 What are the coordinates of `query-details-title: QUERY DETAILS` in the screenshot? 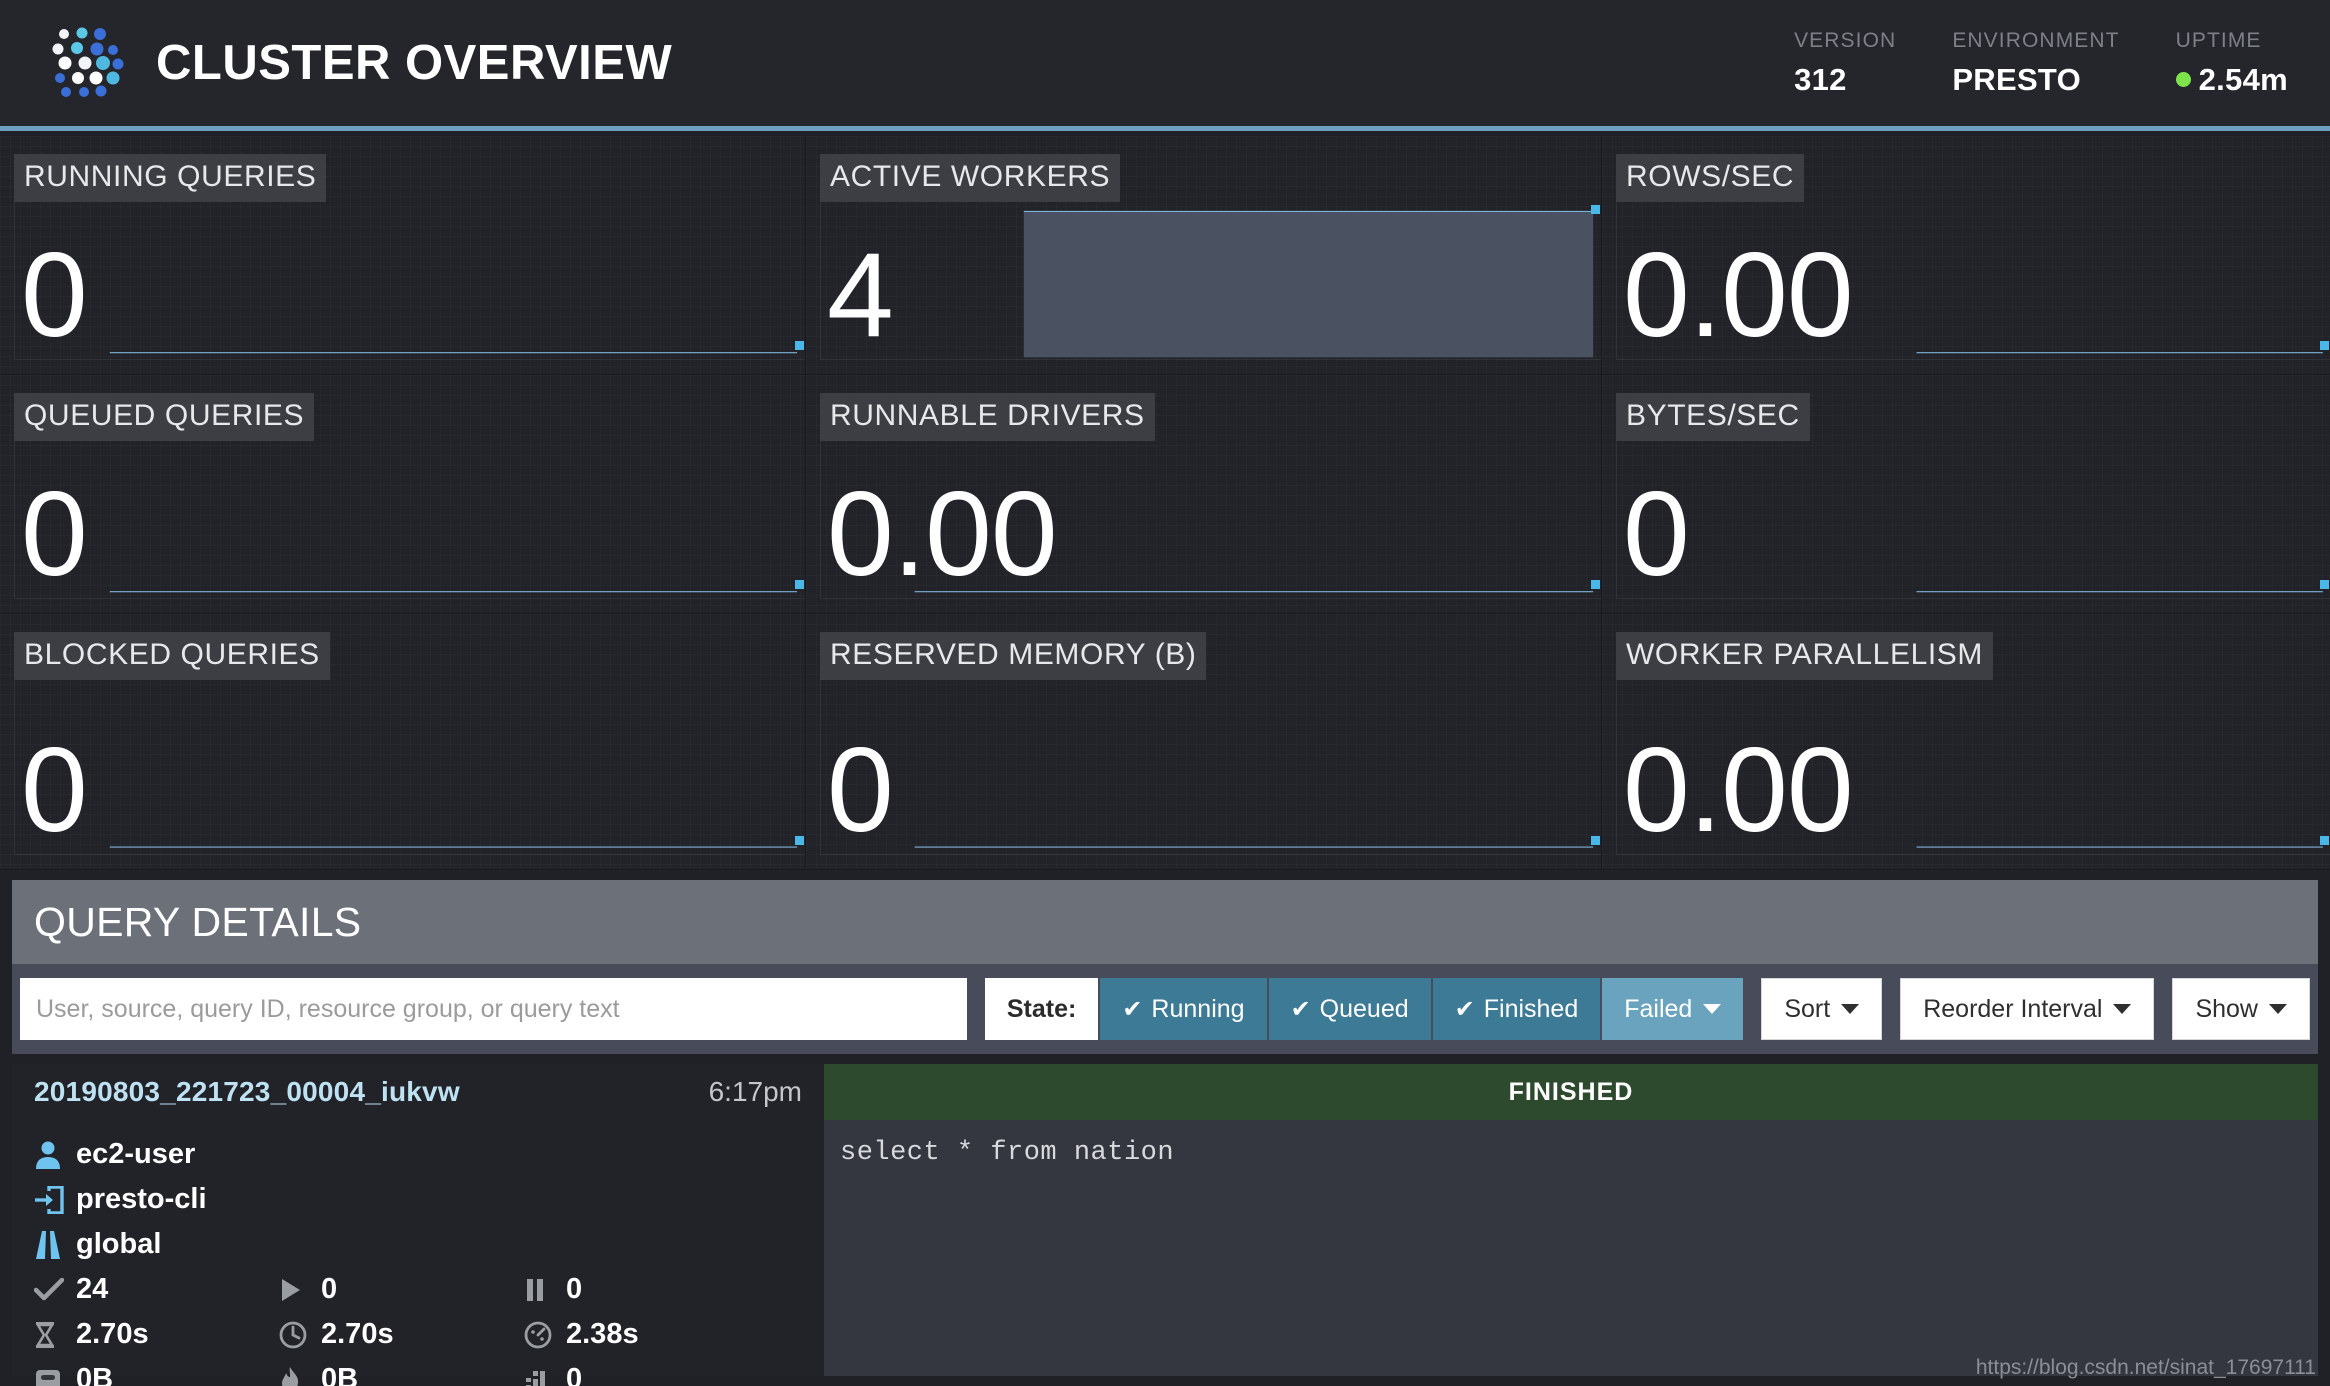 It's located at (198, 921).